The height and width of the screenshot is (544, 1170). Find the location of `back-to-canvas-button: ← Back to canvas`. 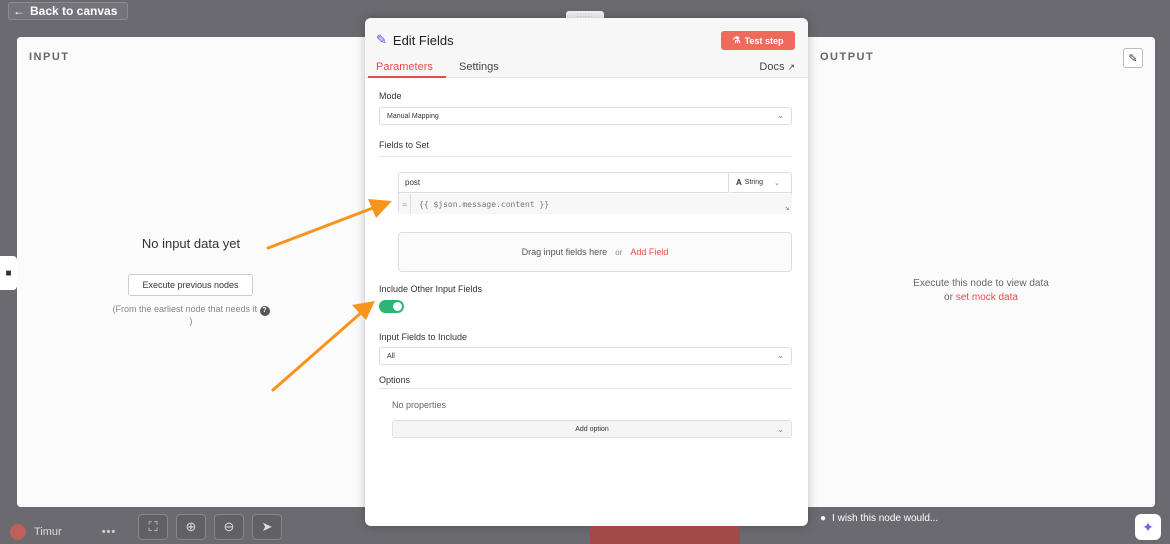

back-to-canvas-button: ← Back to canvas is located at coordinates (68, 11).